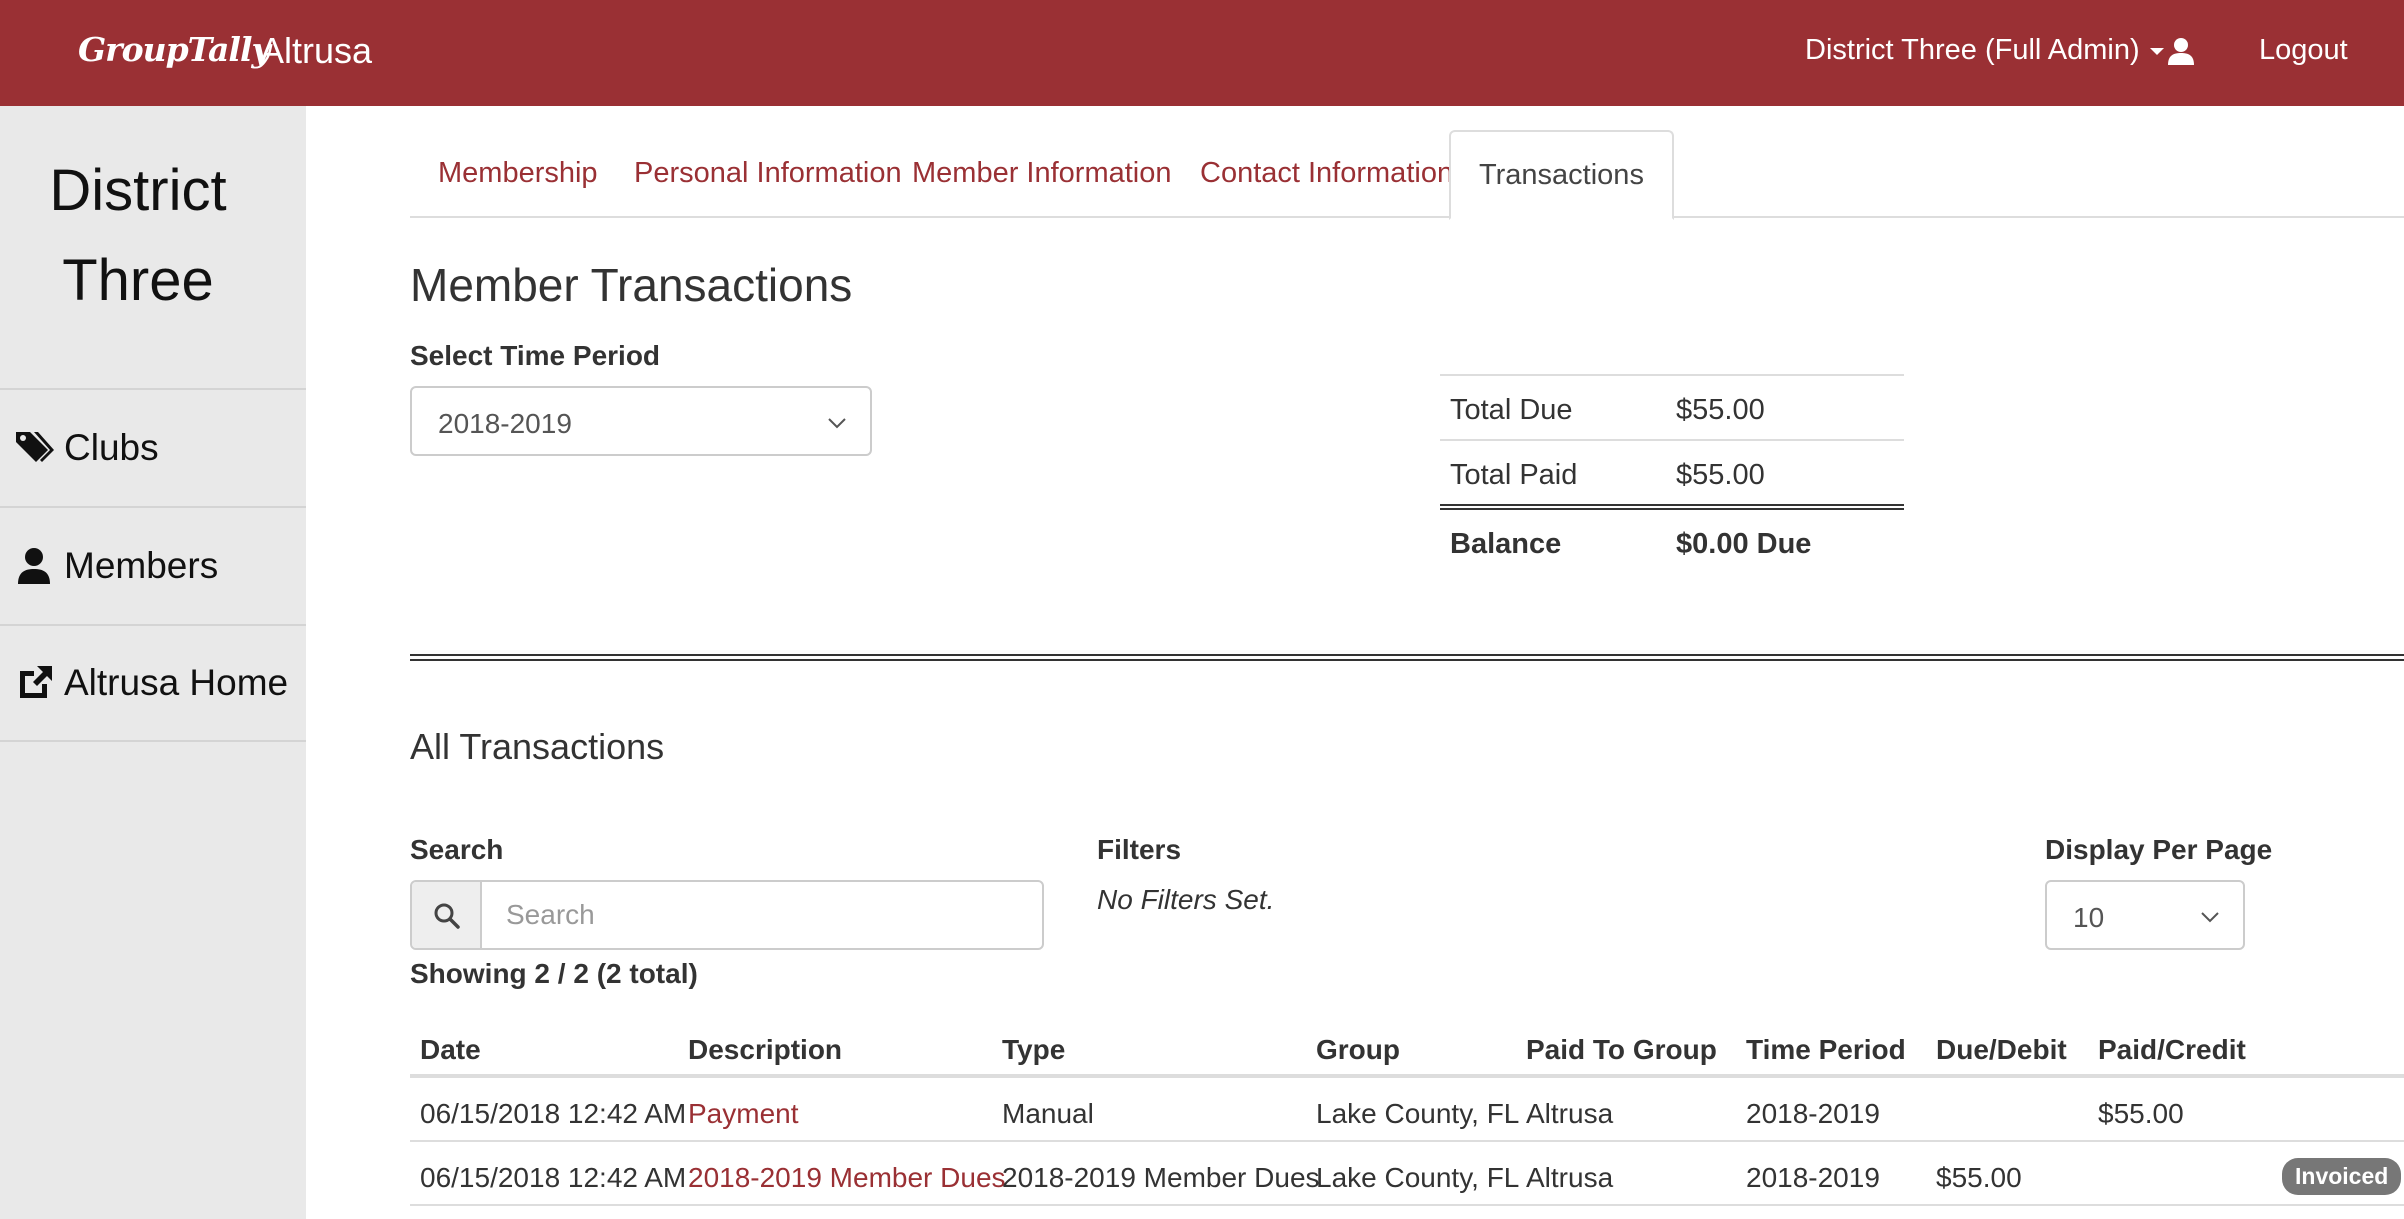 The image size is (2404, 1219). What do you see at coordinates (2141, 1113) in the screenshot?
I see `cell-paid-credit: $55.00` at bounding box center [2141, 1113].